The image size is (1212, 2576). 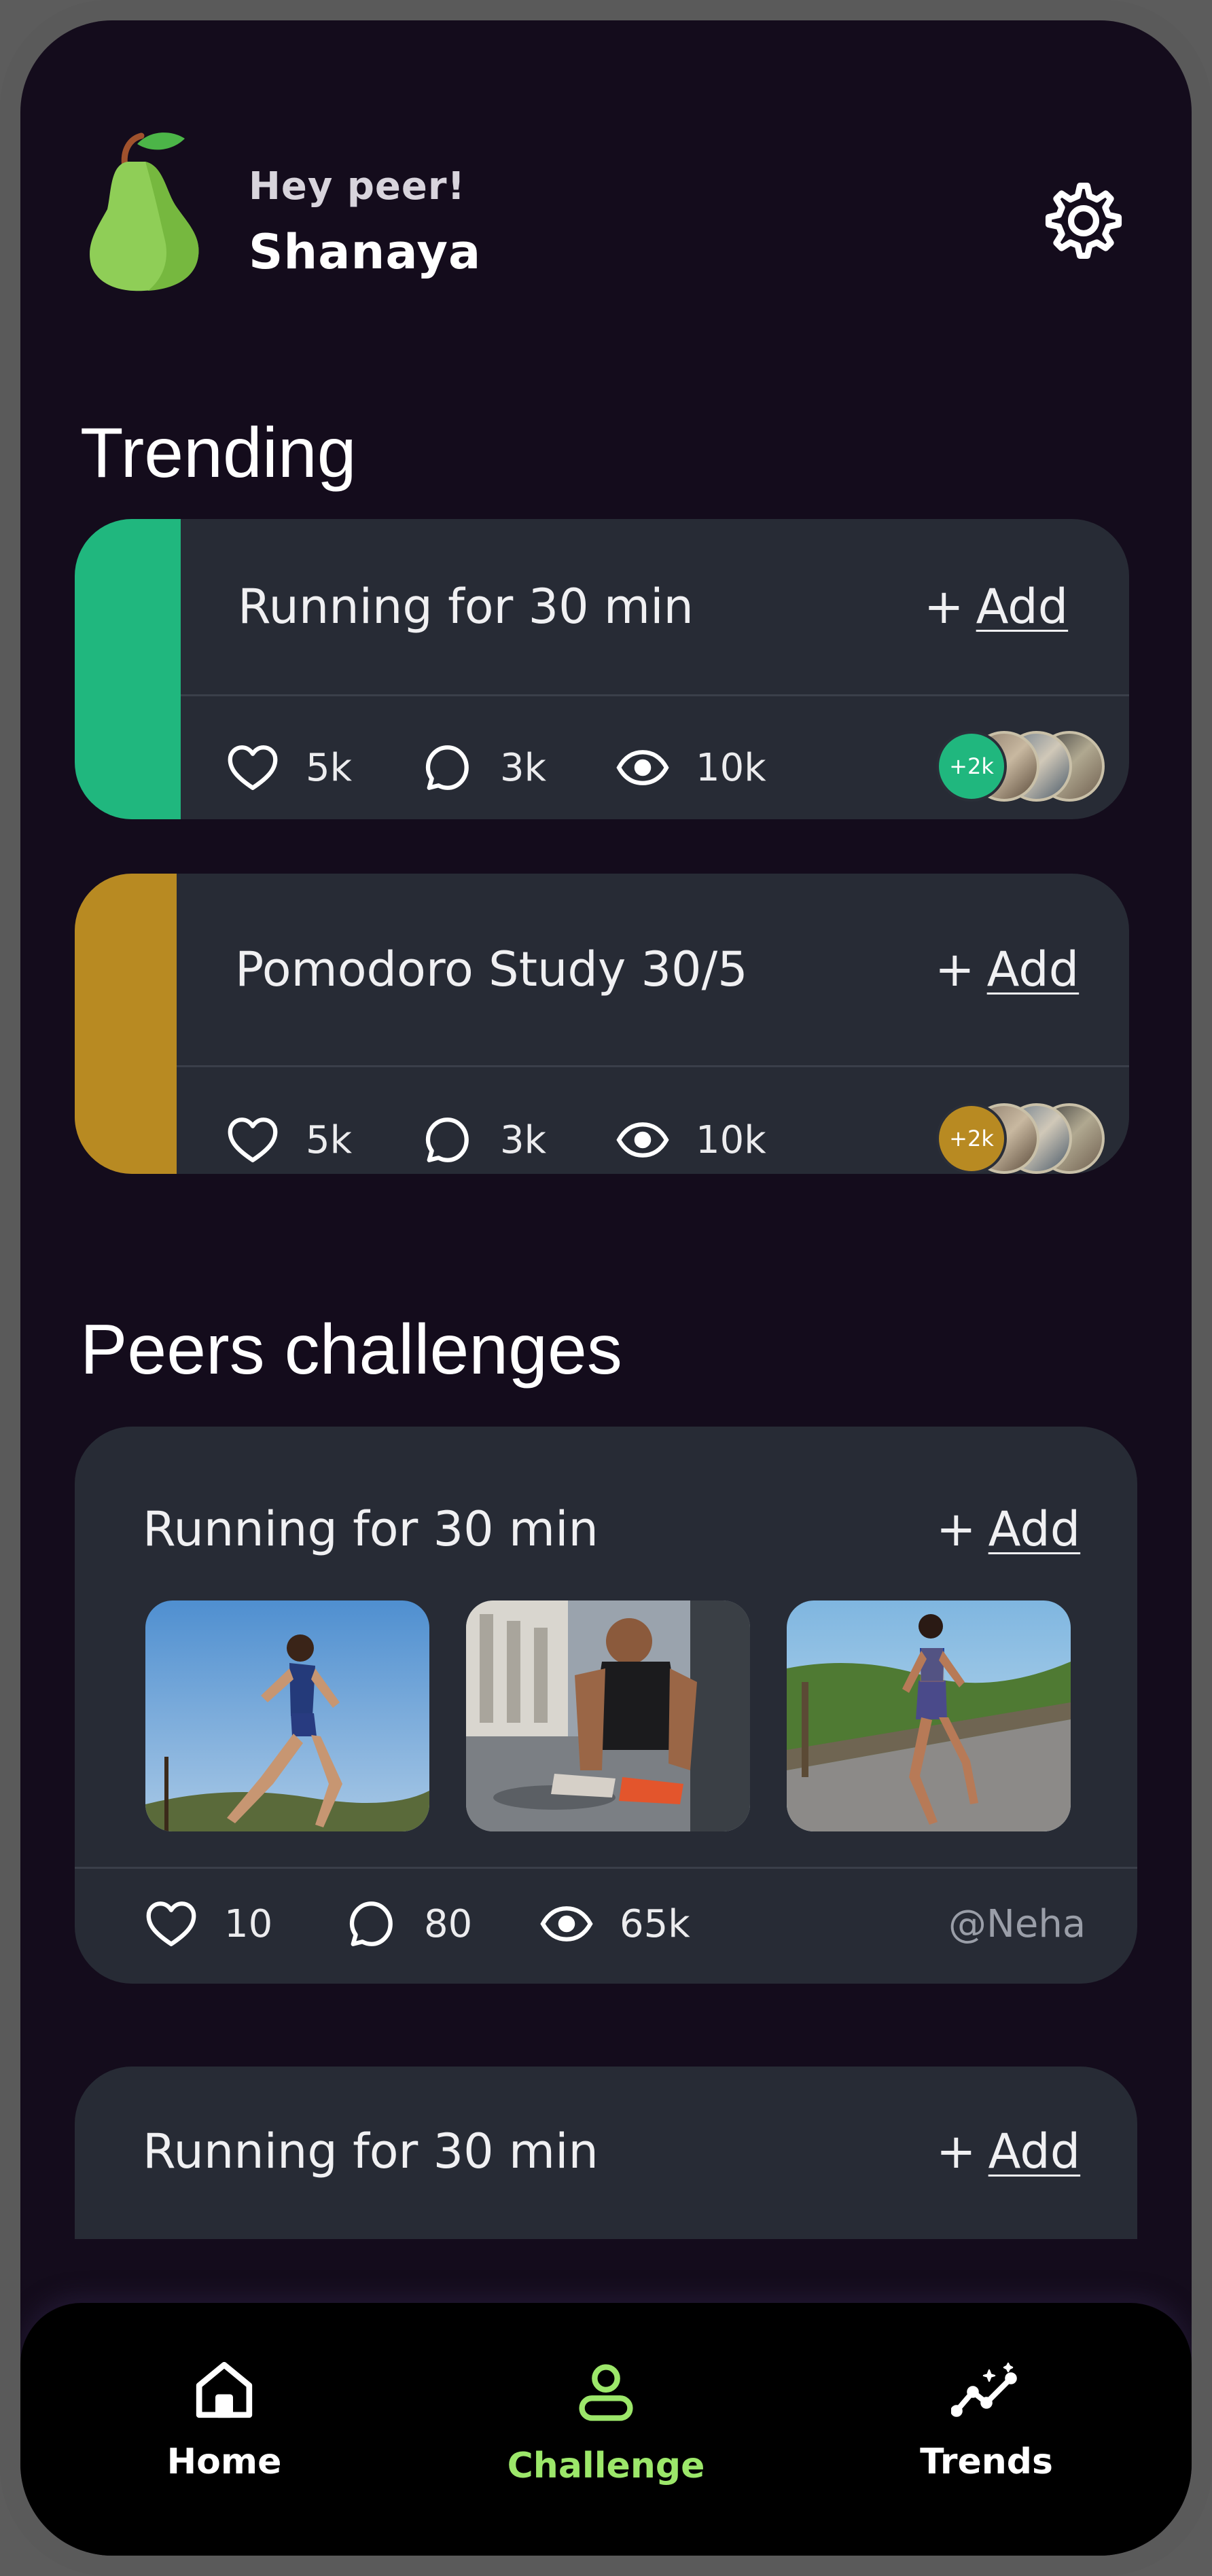 What do you see at coordinates (224, 2461) in the screenshot?
I see `nav-home-label: Home` at bounding box center [224, 2461].